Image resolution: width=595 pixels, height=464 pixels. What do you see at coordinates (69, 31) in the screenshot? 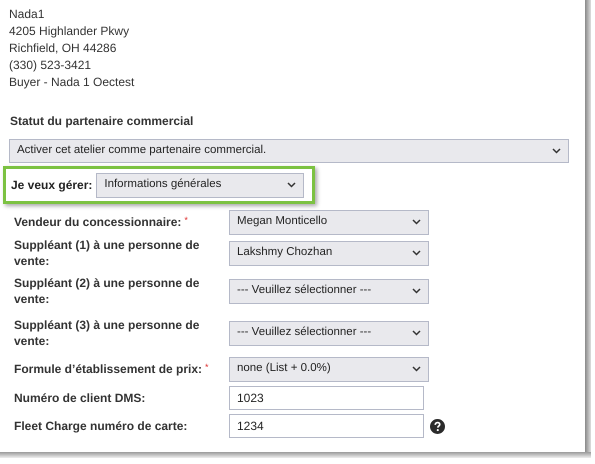
I see `address-line: 4205 Highlander Pkwy` at bounding box center [69, 31].